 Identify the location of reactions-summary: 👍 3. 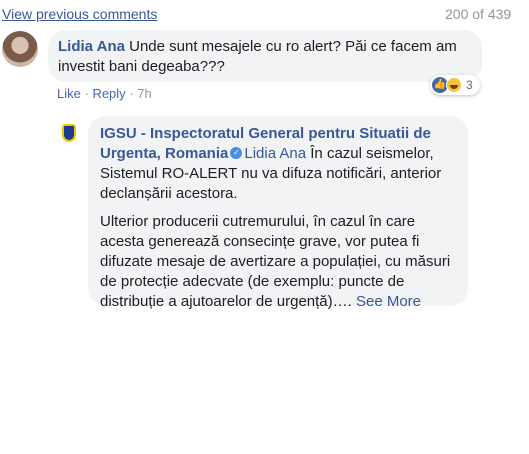
(455, 85).